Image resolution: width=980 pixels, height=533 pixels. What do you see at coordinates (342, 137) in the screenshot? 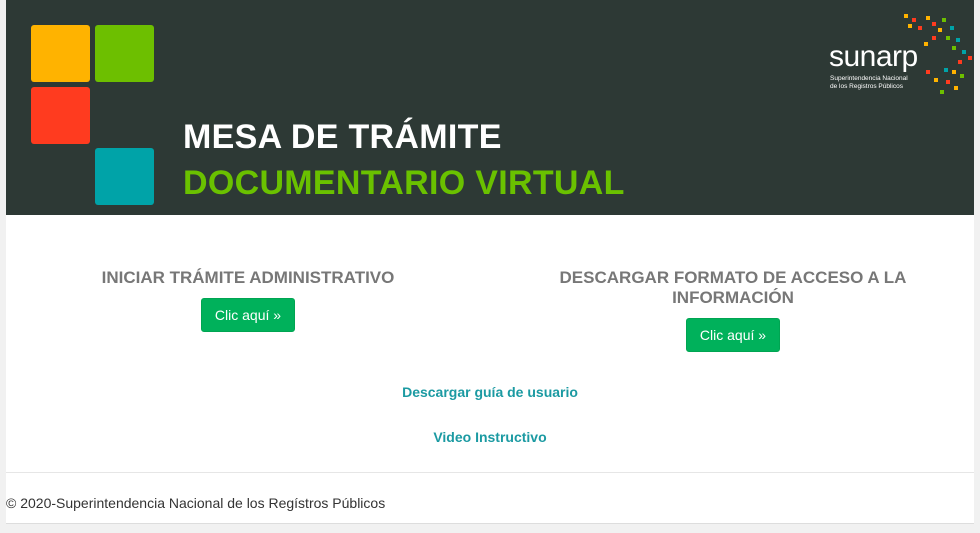
I see `page-title-line1: MESA DE TRÁMITE` at bounding box center [342, 137].